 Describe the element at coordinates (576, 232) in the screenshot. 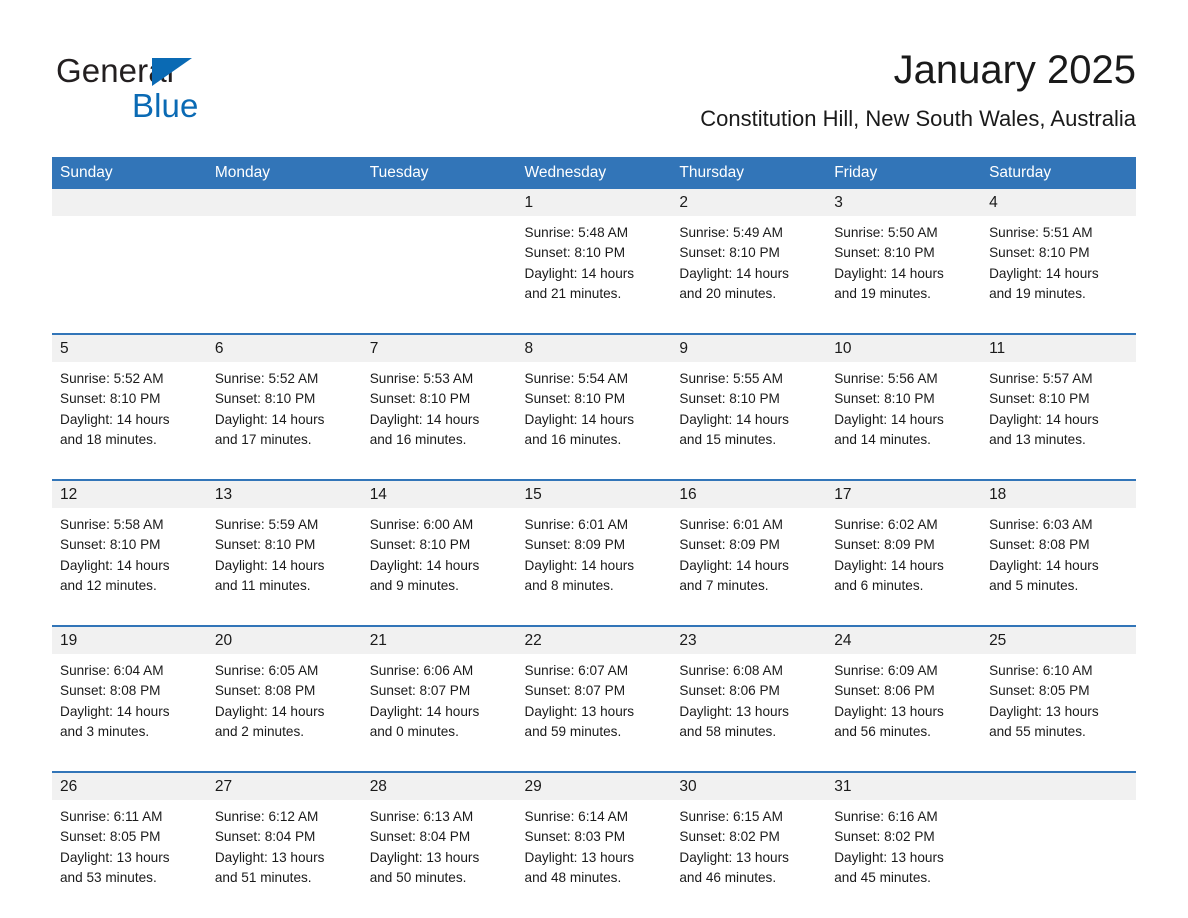

I see `sunrise-time: Sunrise: 5:48 AM` at that location.